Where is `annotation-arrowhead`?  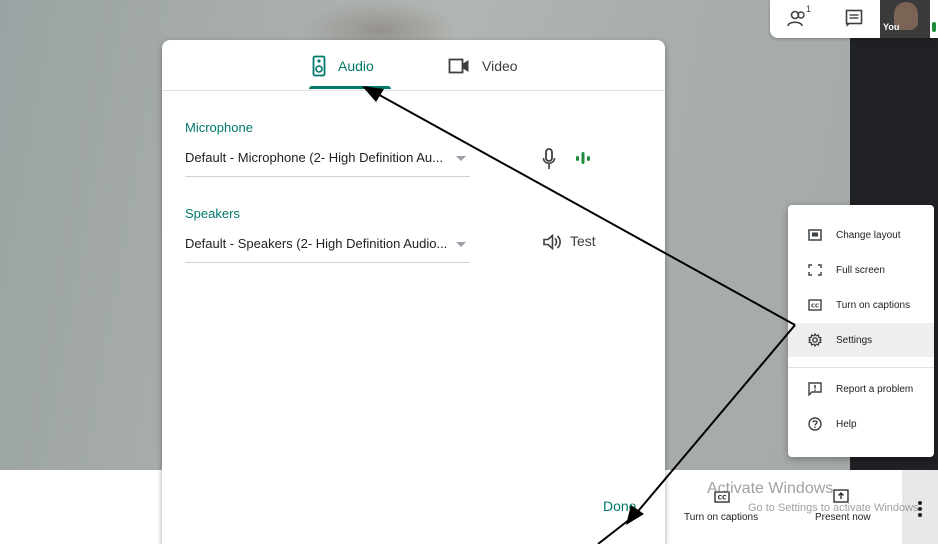
annotation-arrowhead is located at coordinates (373, 94).